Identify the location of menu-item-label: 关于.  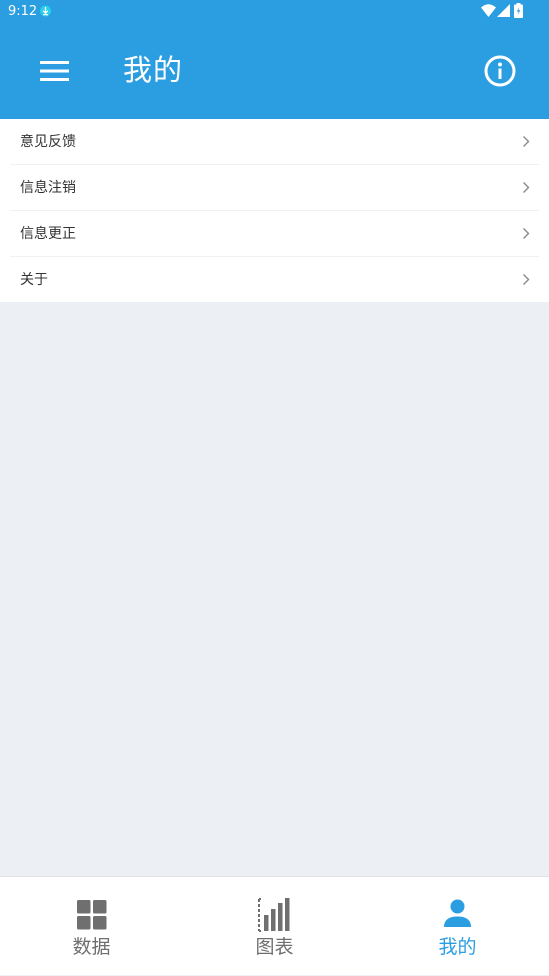
(34, 280).